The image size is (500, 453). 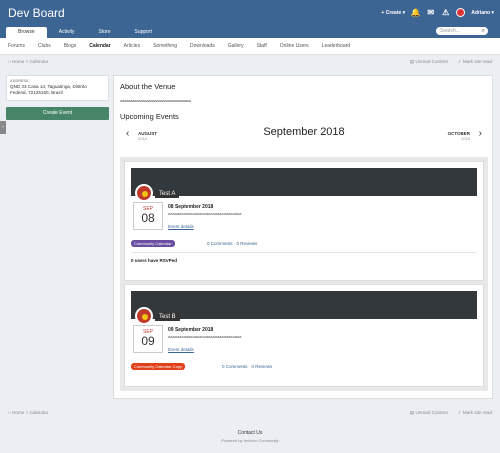 What do you see at coordinates (167, 317) in the screenshot?
I see `event-title: Test B` at bounding box center [167, 317].